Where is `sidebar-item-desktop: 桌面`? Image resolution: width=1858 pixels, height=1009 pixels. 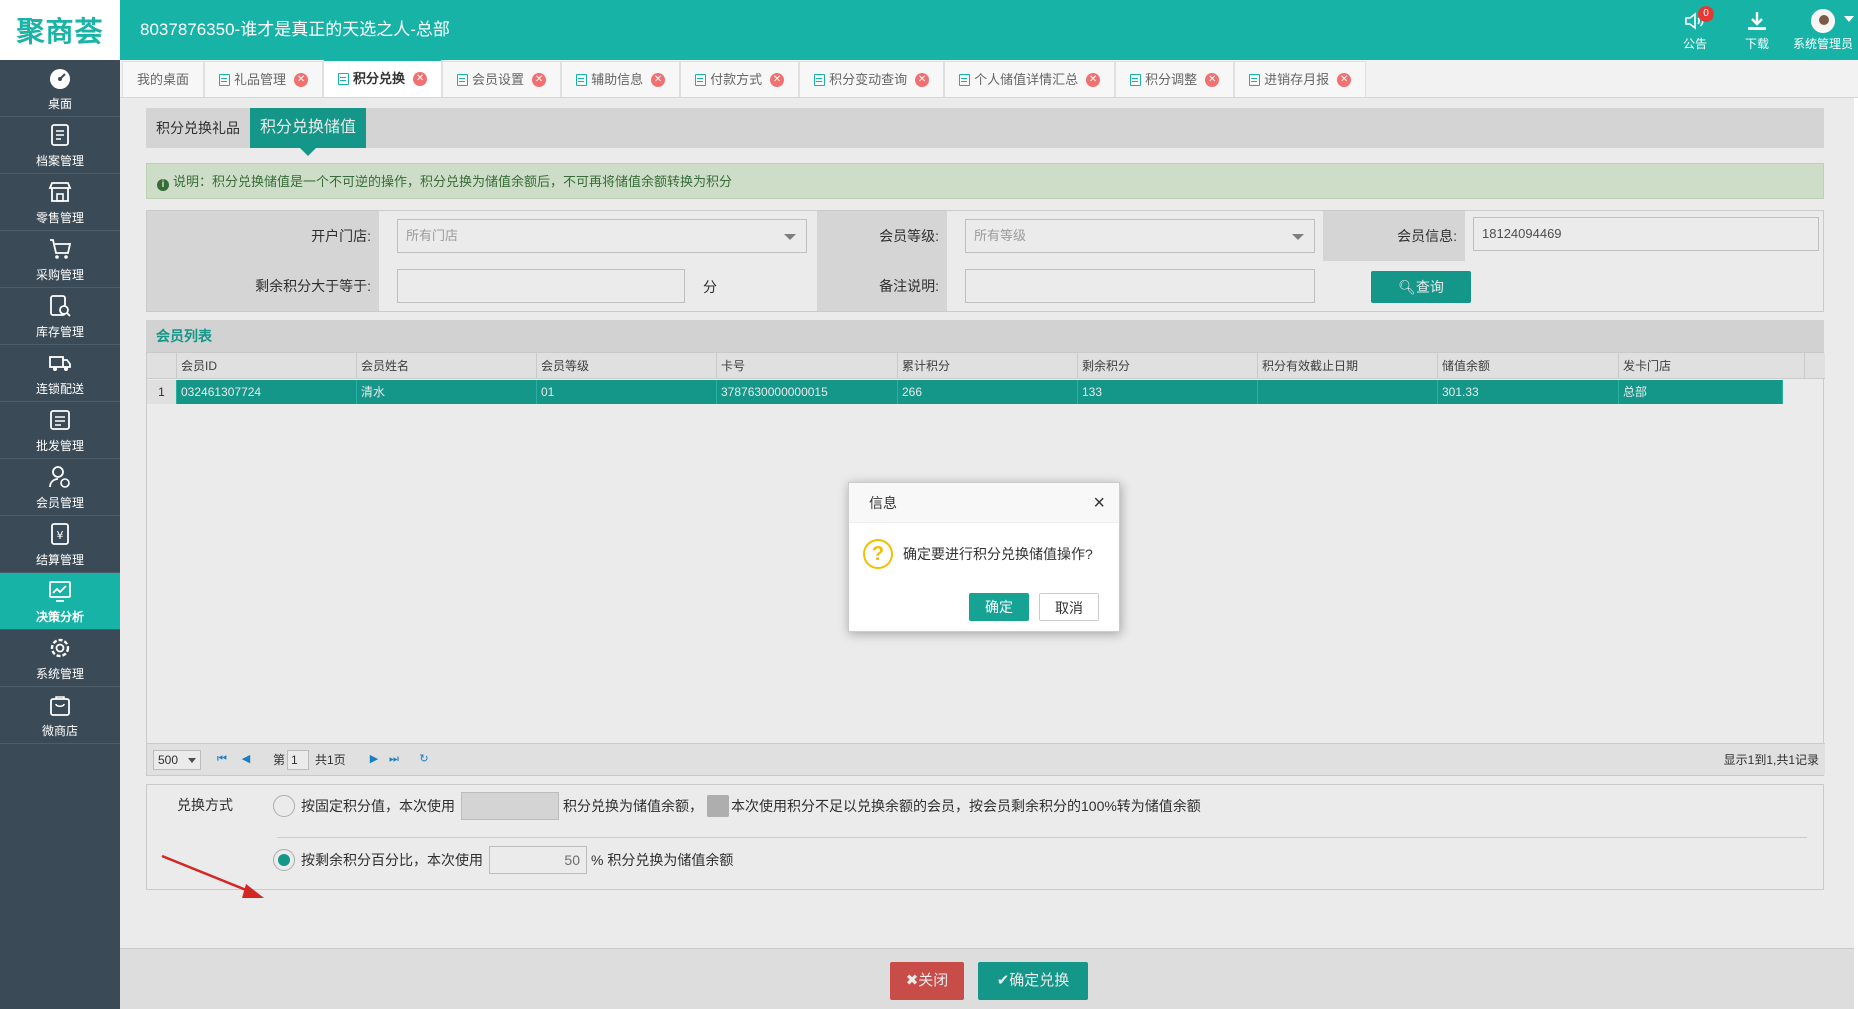
sidebar-item-desktop: 桌面 is located at coordinates (60, 88).